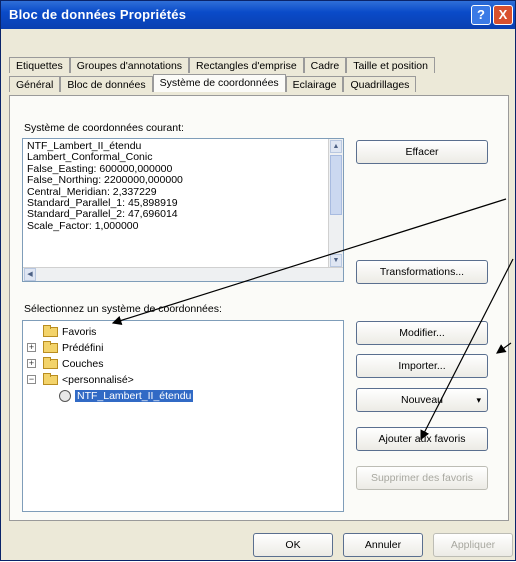 Image resolution: width=516 pixels, height=562 pixels. I want to click on arrow-to-nouveau, so click(504, 348).